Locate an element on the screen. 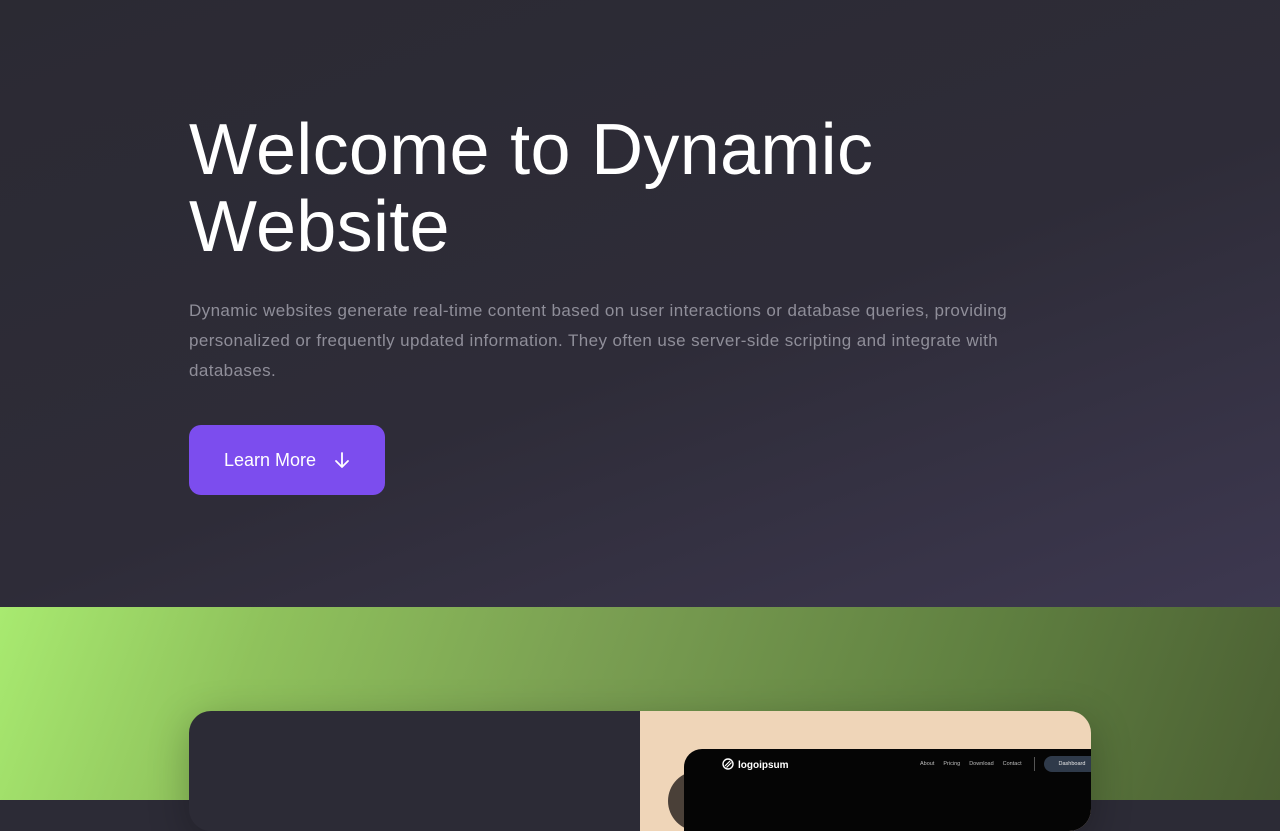 The image size is (1280, 831). learn-more-label: Learn More is located at coordinates (270, 459).